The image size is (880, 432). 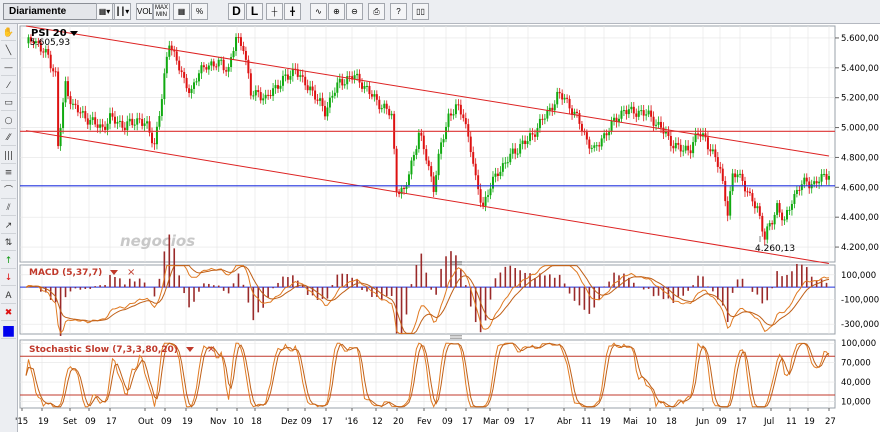 What do you see at coordinates (671, 422) in the screenshot?
I see `x-axis-label: 18` at bounding box center [671, 422].